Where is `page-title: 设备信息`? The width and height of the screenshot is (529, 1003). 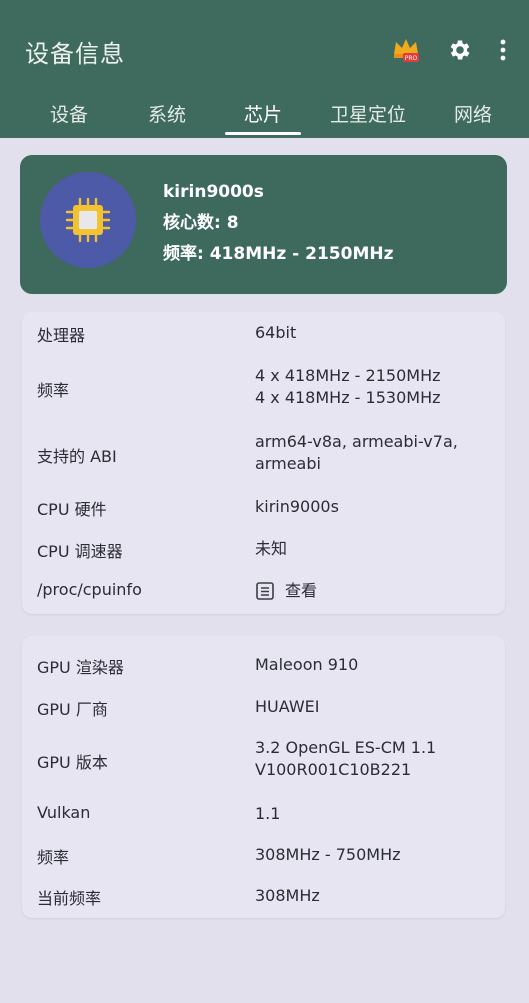 page-title: 设备信息 is located at coordinates (75, 54).